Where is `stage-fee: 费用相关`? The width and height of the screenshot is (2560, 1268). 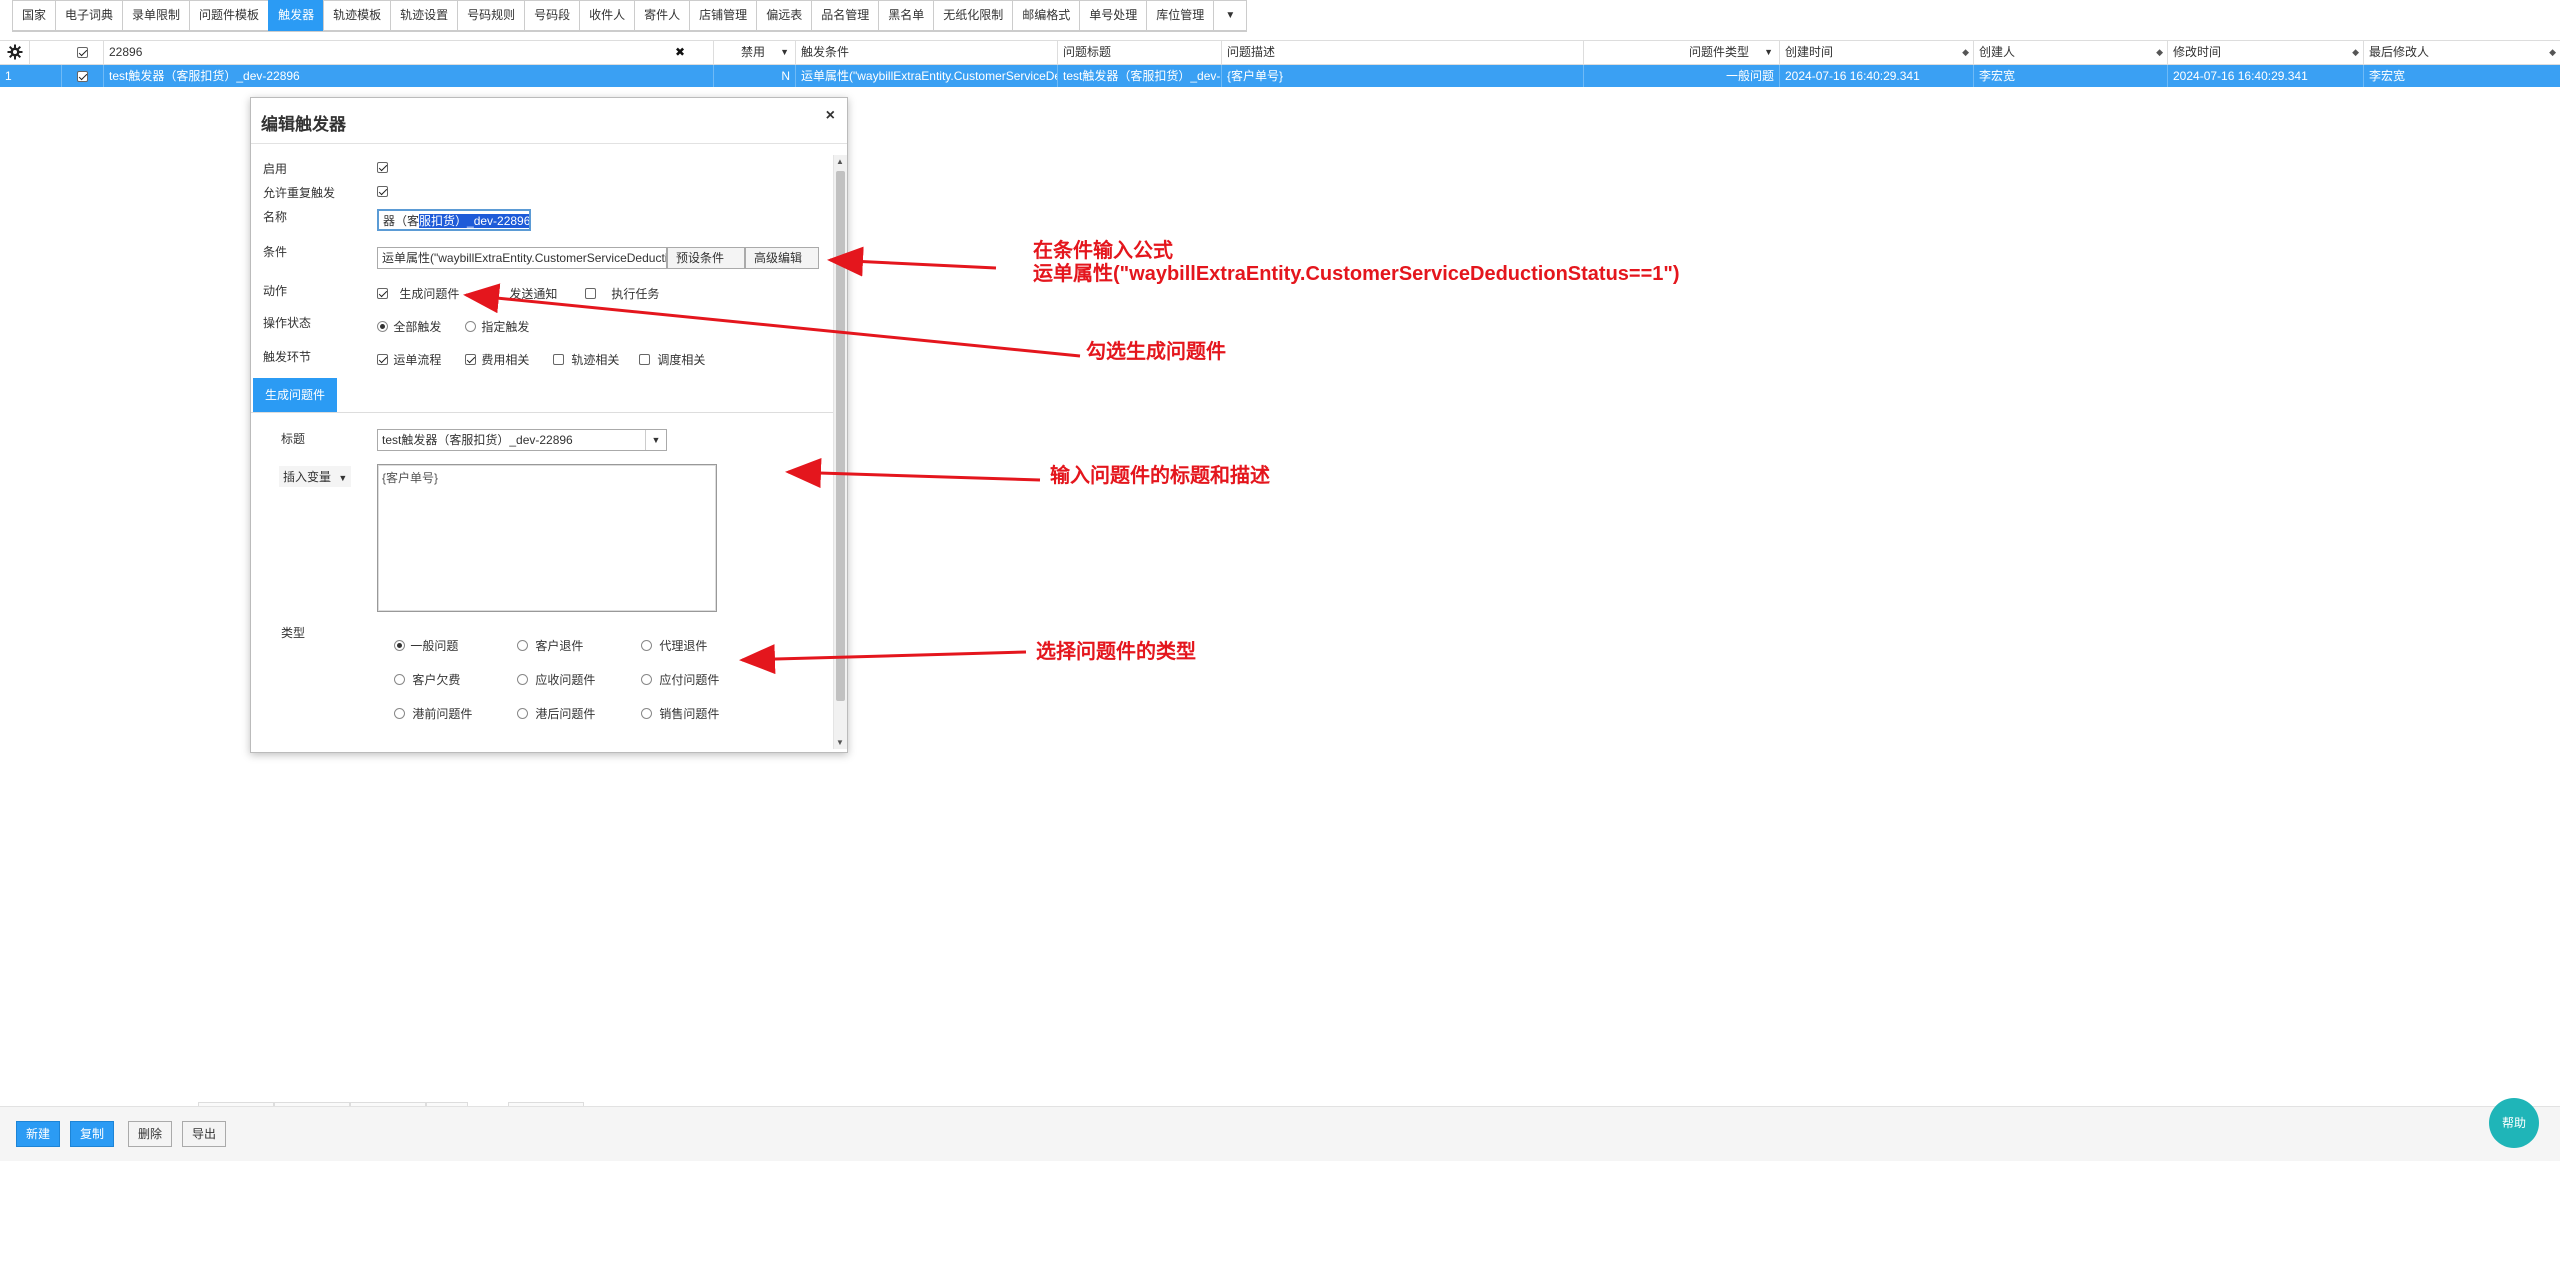 stage-fee: 费用相关 is located at coordinates (497, 359).